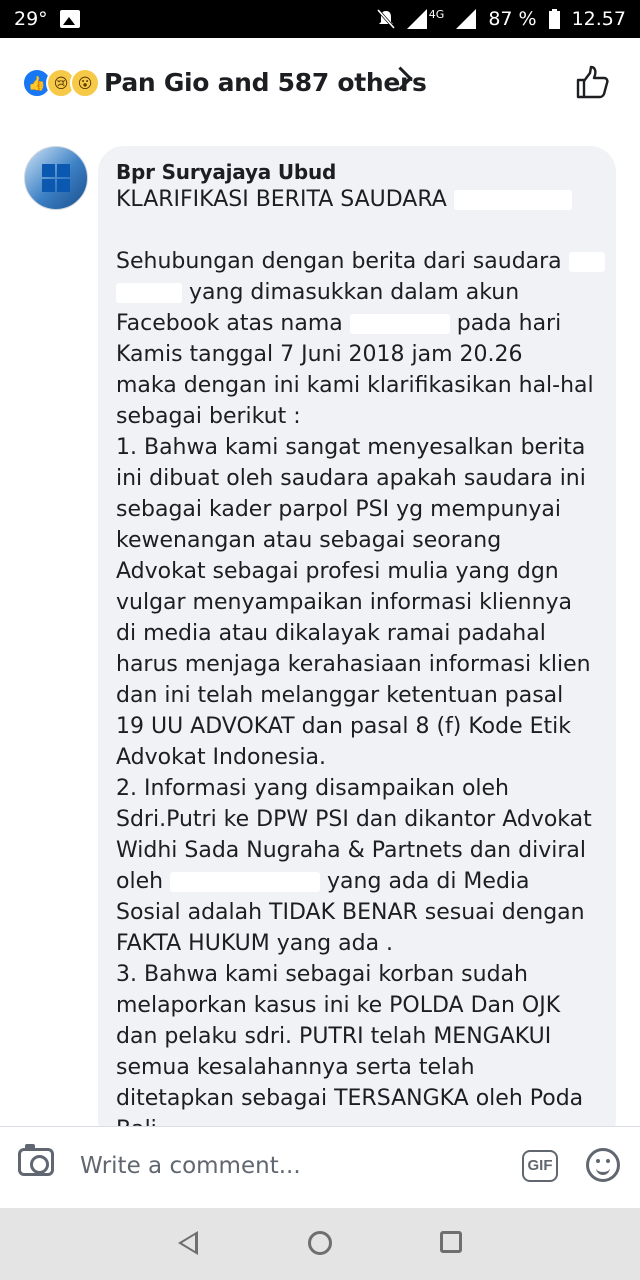  I want to click on comment-line: sebagai kader parpol PSI yg mempunyai, so click(361, 509).